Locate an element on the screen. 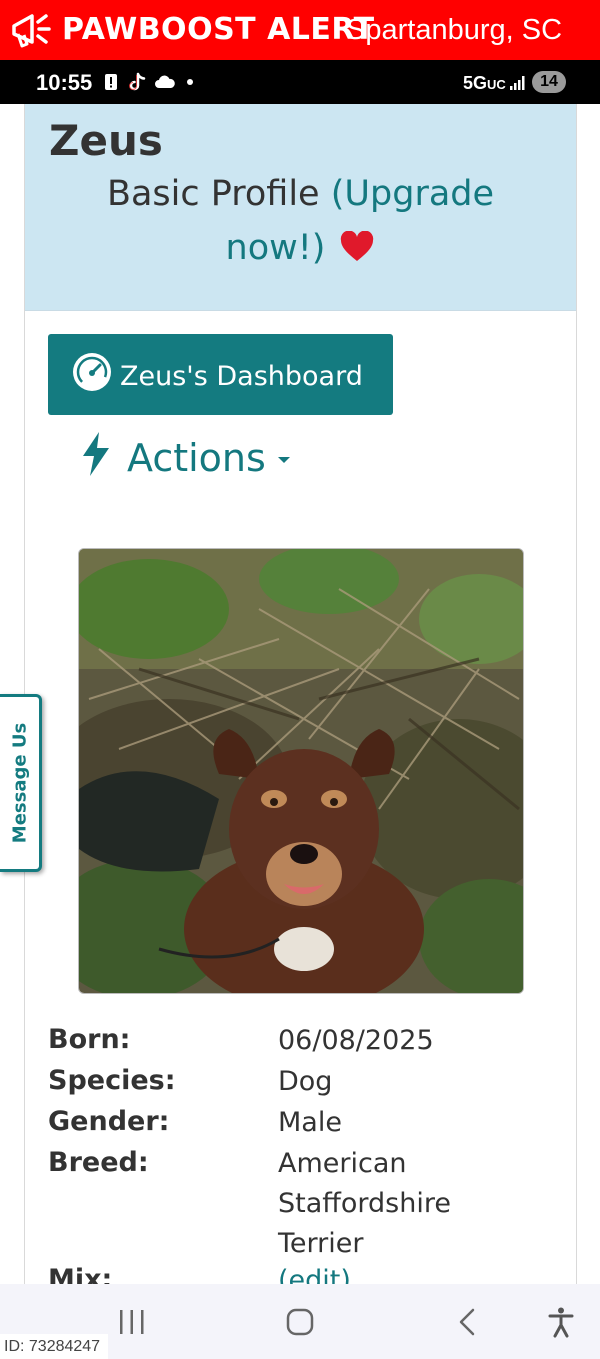  detail-label: Born: is located at coordinates (89, 1039).